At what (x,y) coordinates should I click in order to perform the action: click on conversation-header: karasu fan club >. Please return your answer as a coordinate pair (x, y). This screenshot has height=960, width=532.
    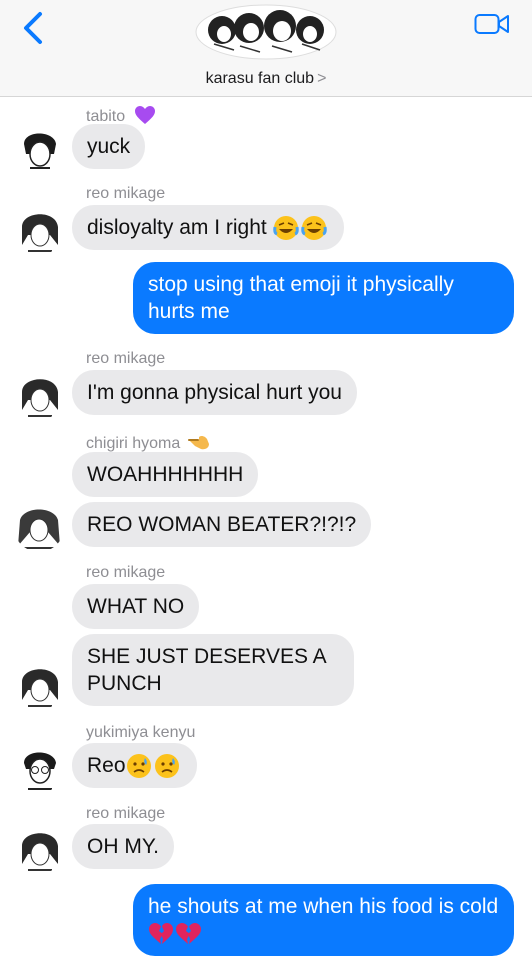
    Looking at the image, I should click on (266, 48).